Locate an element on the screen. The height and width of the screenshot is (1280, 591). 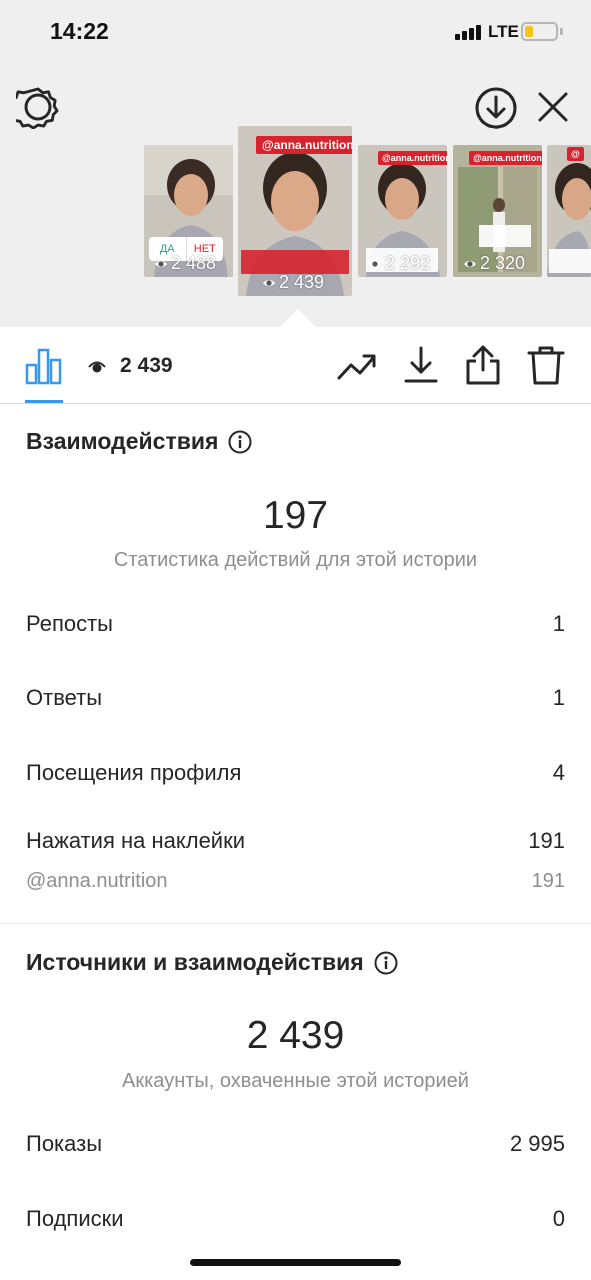
interactions-subtitle: Статистика действий для этой истории is located at coordinates (295, 560).